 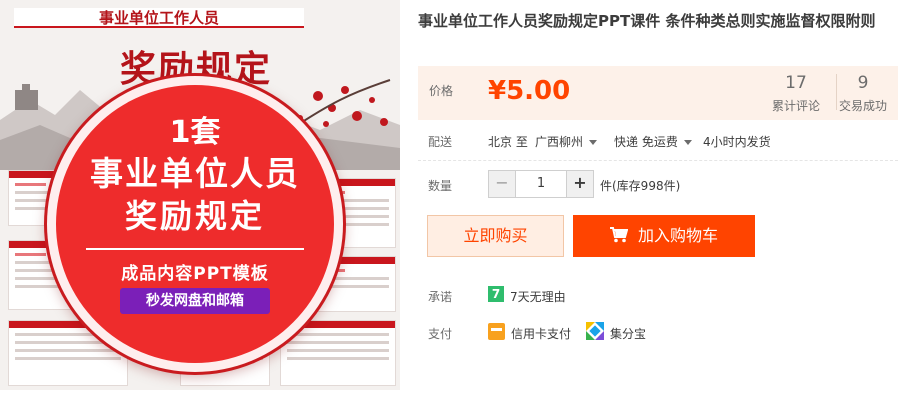 I want to click on increase-button: +, so click(x=580, y=184).